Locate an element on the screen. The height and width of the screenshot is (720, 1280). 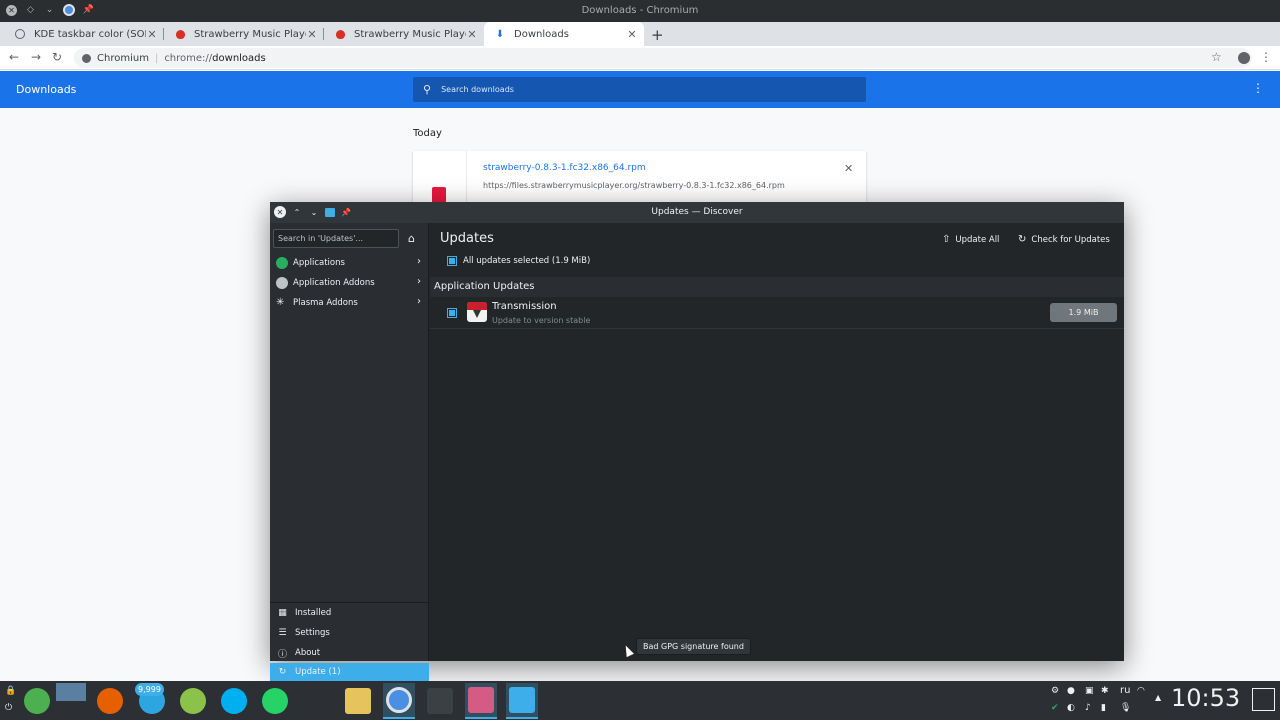
chevron-right-icon: › is located at coordinates (419, 261).